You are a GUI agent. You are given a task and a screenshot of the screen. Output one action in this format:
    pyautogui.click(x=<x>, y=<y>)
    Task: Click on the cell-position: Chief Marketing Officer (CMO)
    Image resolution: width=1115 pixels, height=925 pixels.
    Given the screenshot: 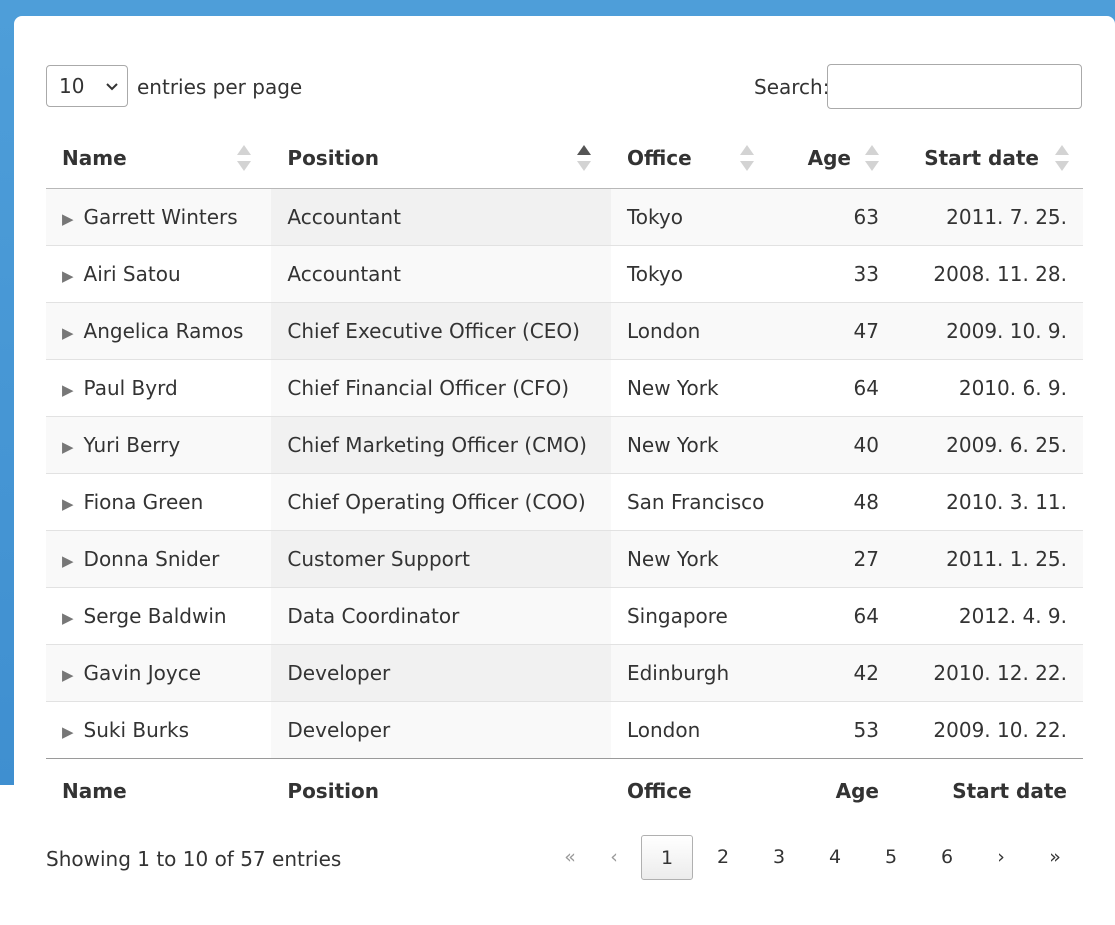 What is the action you would take?
    pyautogui.click(x=441, y=444)
    